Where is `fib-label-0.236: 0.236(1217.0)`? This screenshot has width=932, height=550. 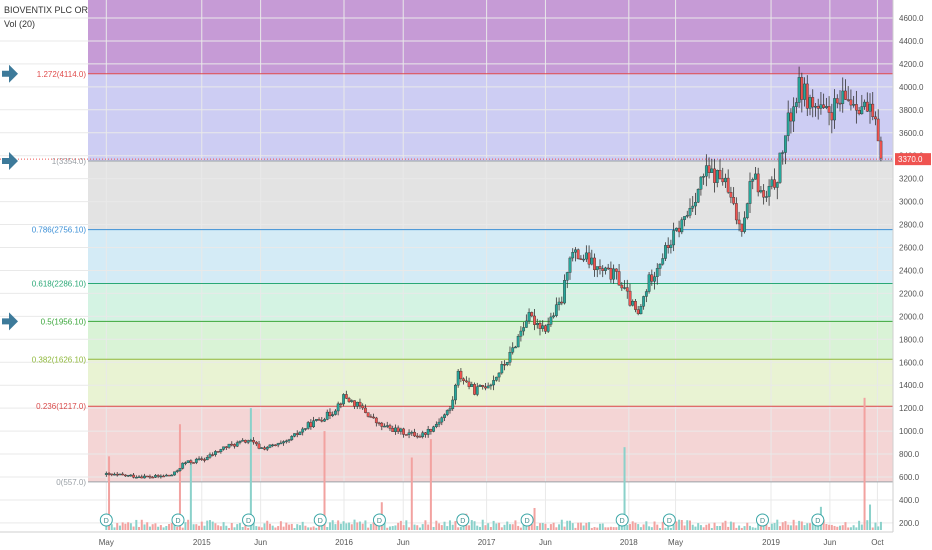
fib-label-0.236: 0.236(1217.0) is located at coordinates (61, 406).